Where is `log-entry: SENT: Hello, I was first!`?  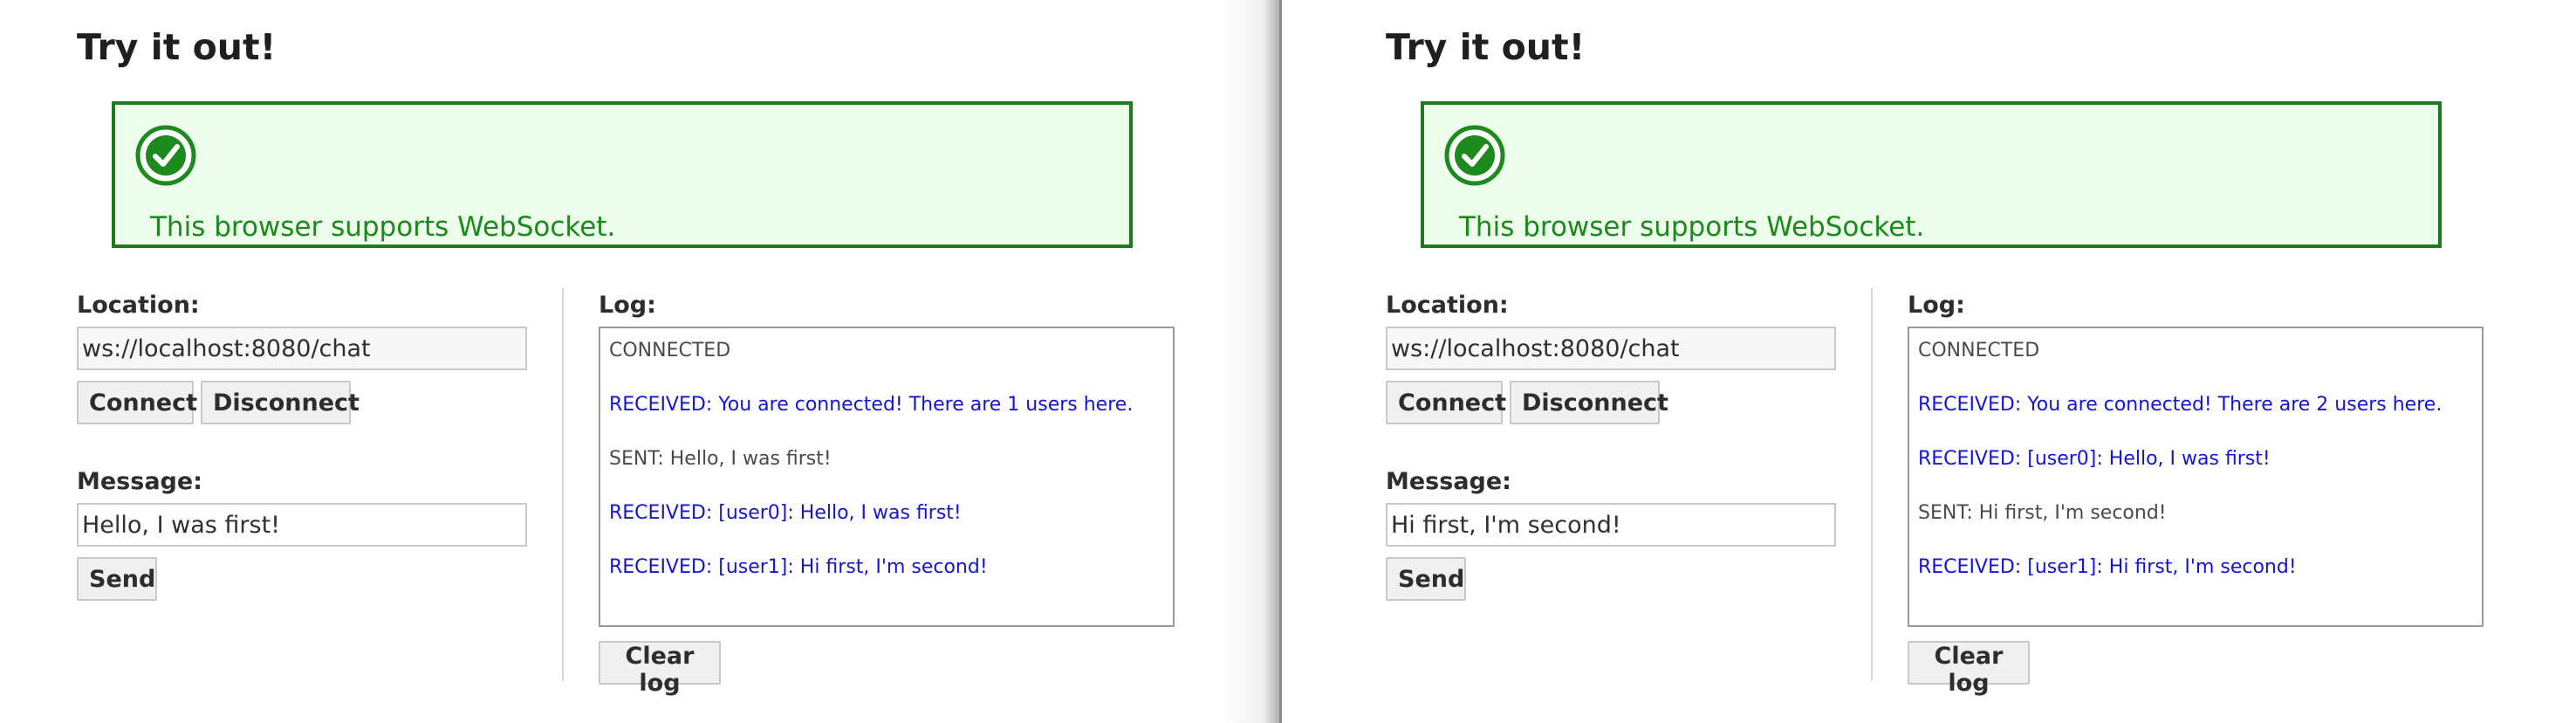
log-entry: SENT: Hello, I was first! is located at coordinates (721, 459).